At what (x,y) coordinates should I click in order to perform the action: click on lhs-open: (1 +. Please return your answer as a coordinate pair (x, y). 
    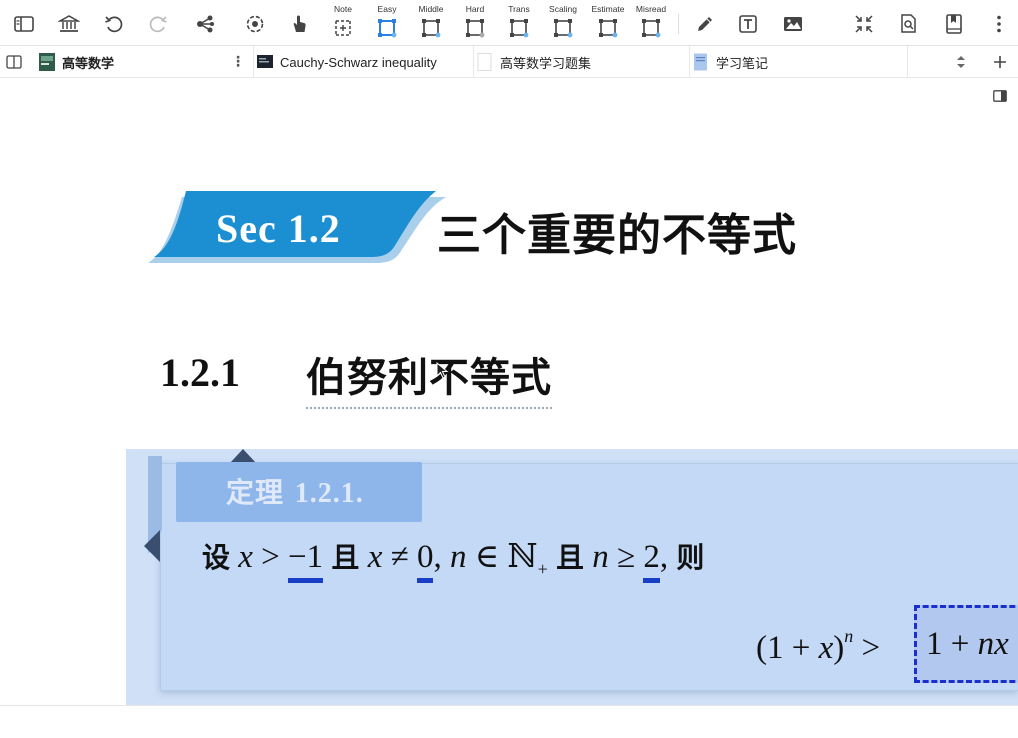
    Looking at the image, I should click on (787, 648).